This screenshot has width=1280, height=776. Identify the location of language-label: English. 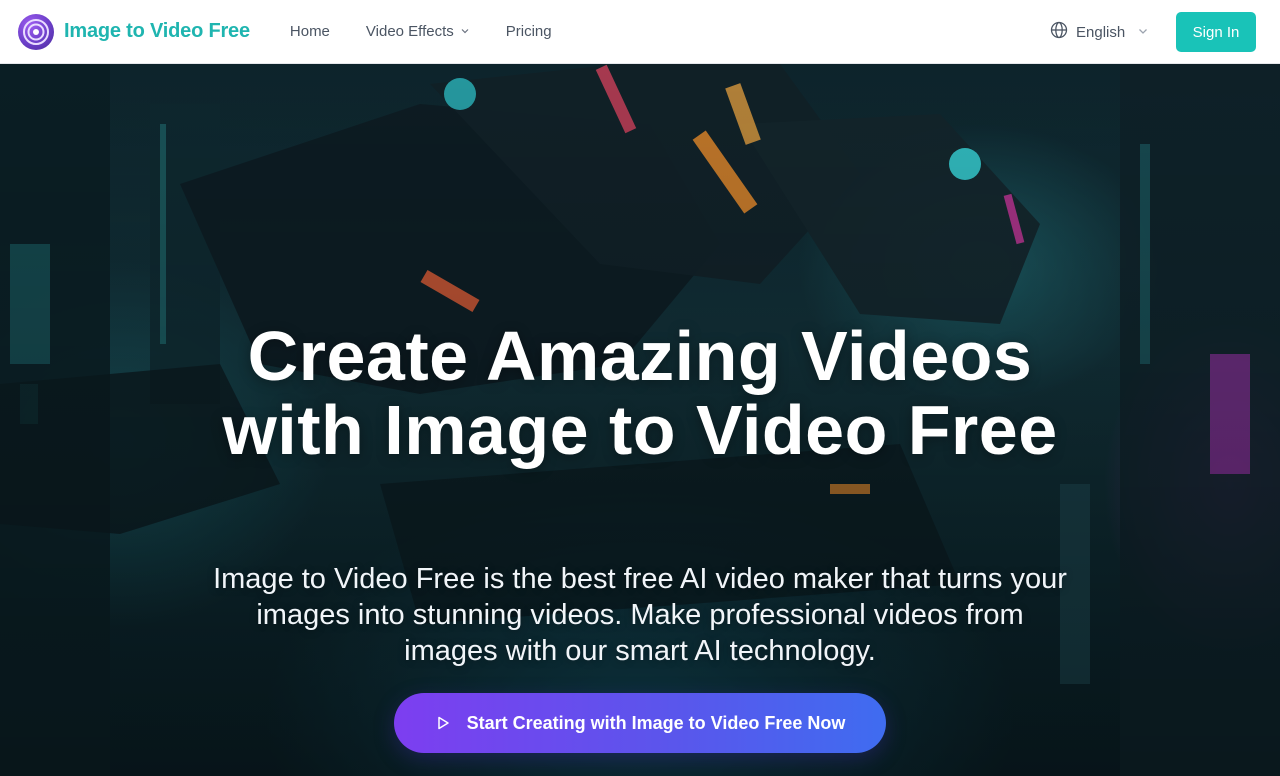
(1101, 32).